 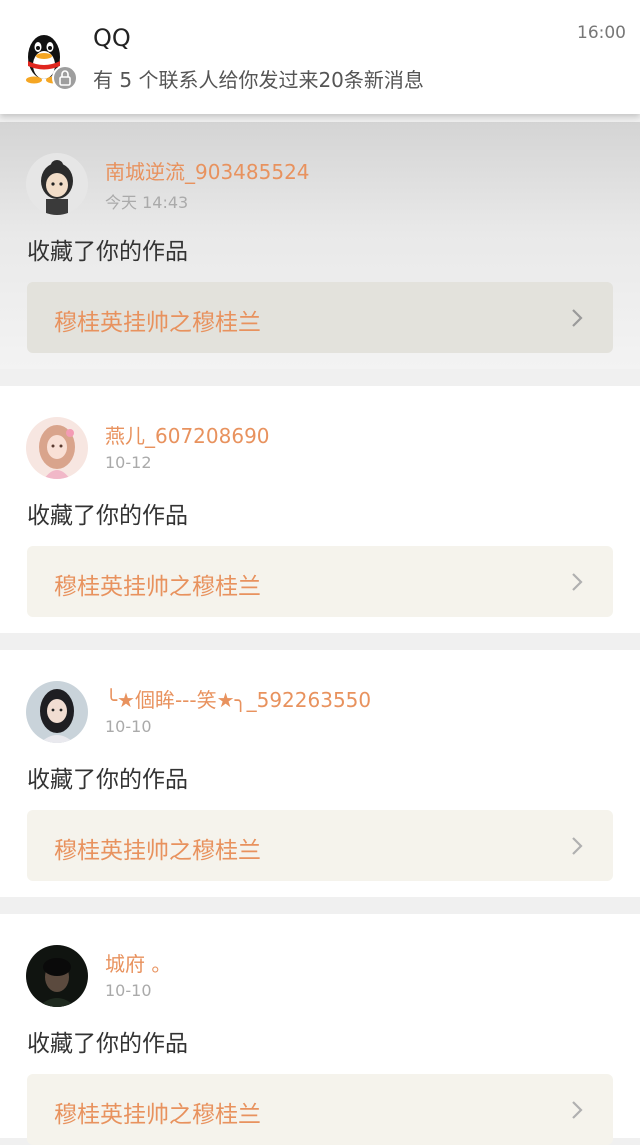 What do you see at coordinates (128, 462) in the screenshot?
I see `timestamp: 10-12` at bounding box center [128, 462].